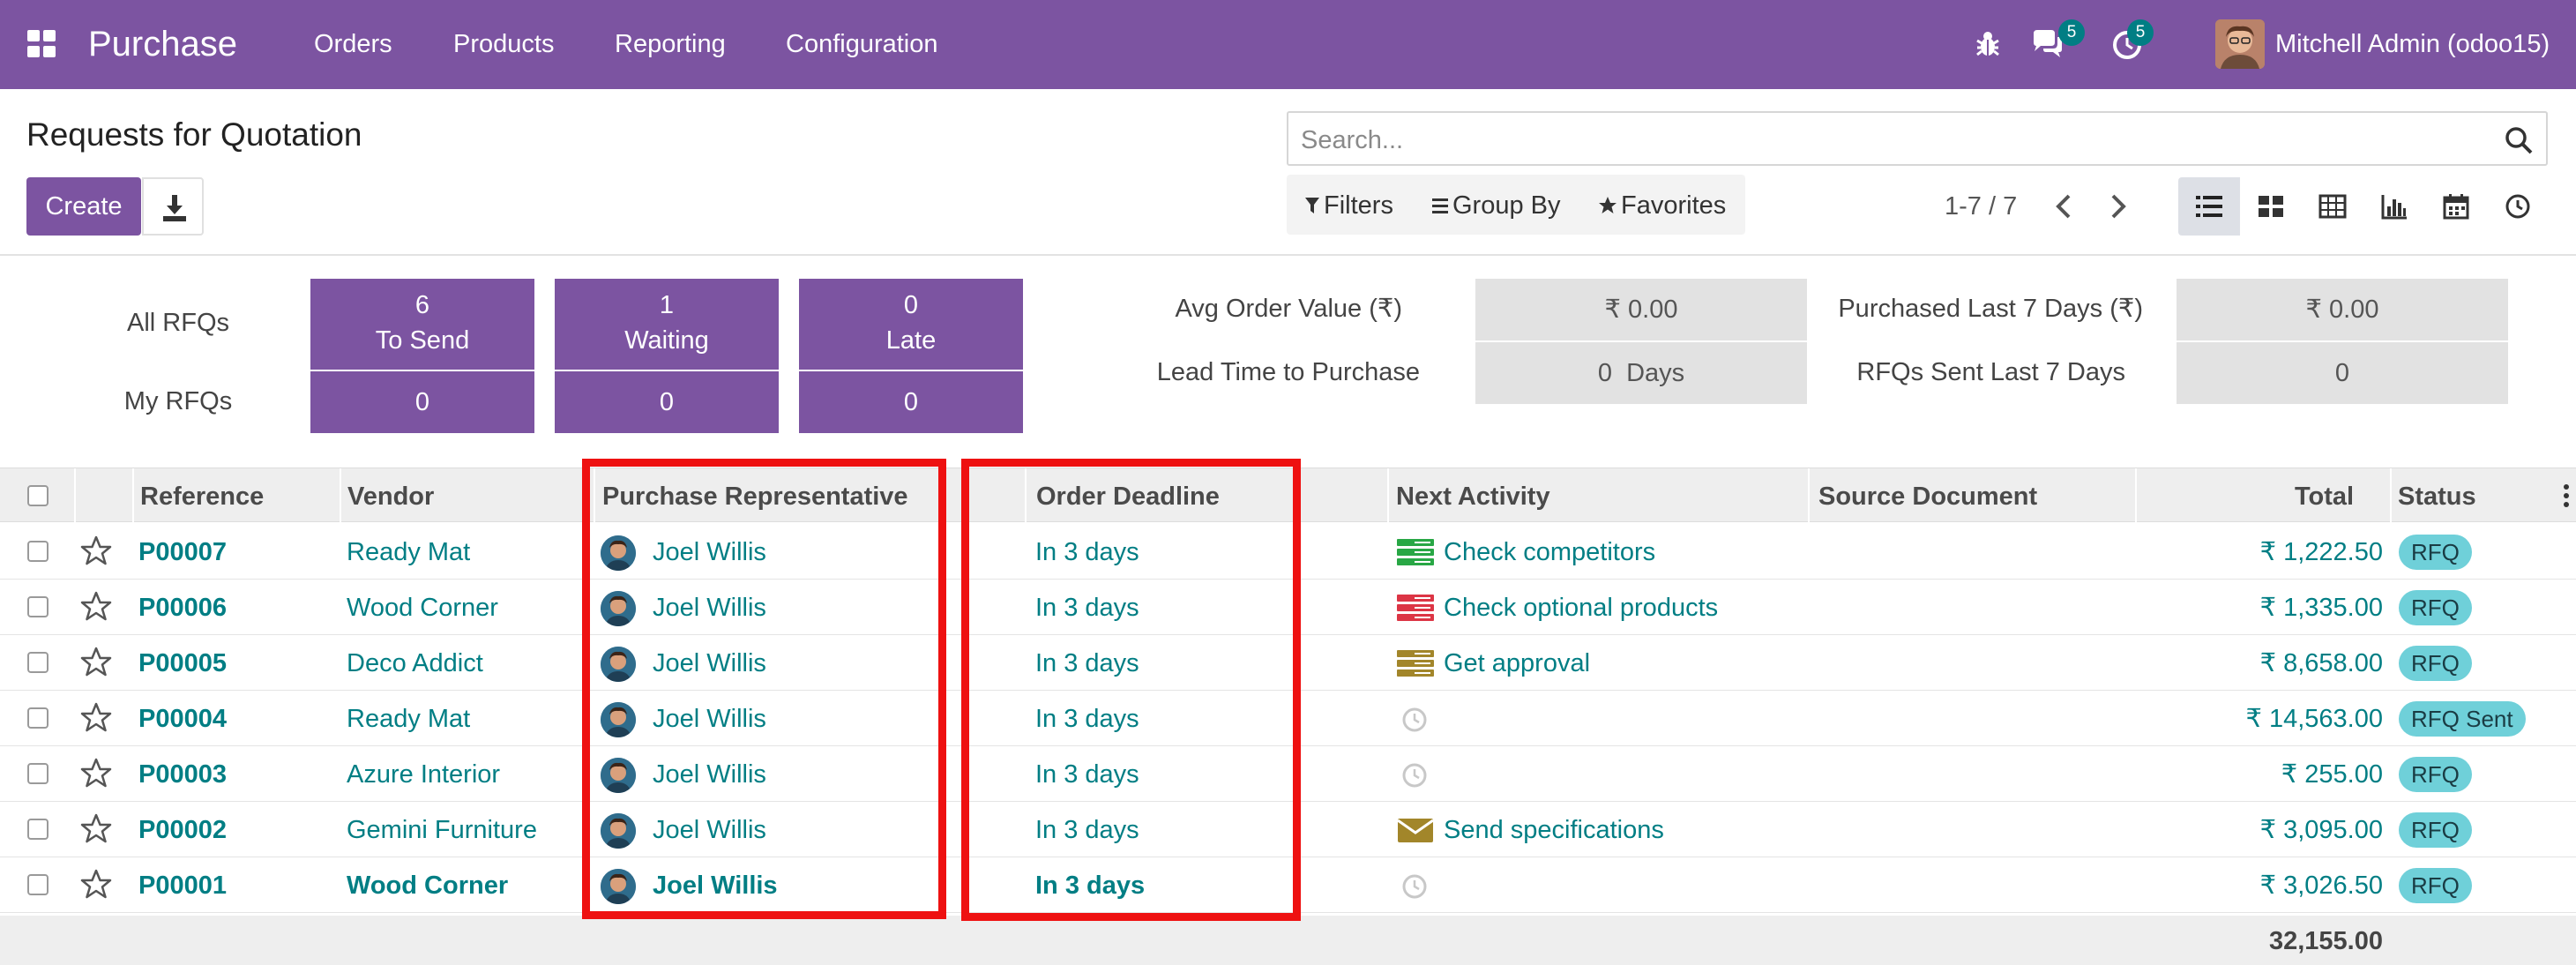 This screenshot has width=2576, height=965. Describe the element at coordinates (1288, 372) in the screenshot. I see `lead-time-label: Lead Time to Purchase` at that location.